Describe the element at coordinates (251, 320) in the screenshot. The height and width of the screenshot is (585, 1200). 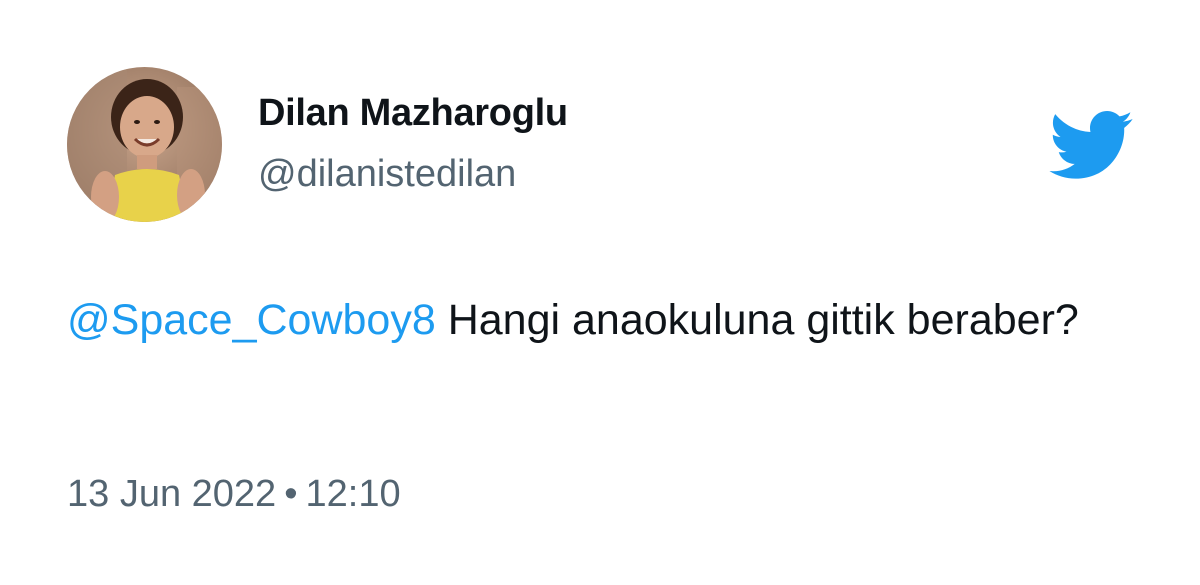
I see `mention-link: @Space_Cowboy8` at that location.